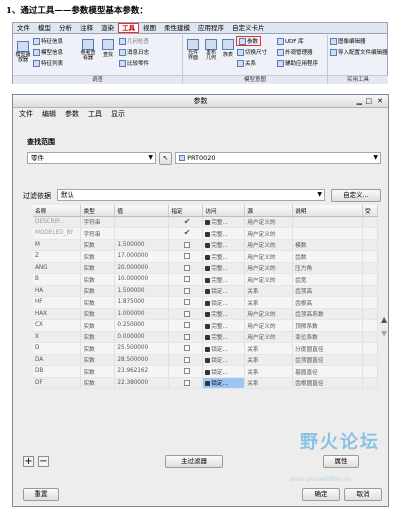 Image resolution: width=399 pixels, height=511 pixels. I want to click on tab-applications: 应用程序, so click(211, 28).